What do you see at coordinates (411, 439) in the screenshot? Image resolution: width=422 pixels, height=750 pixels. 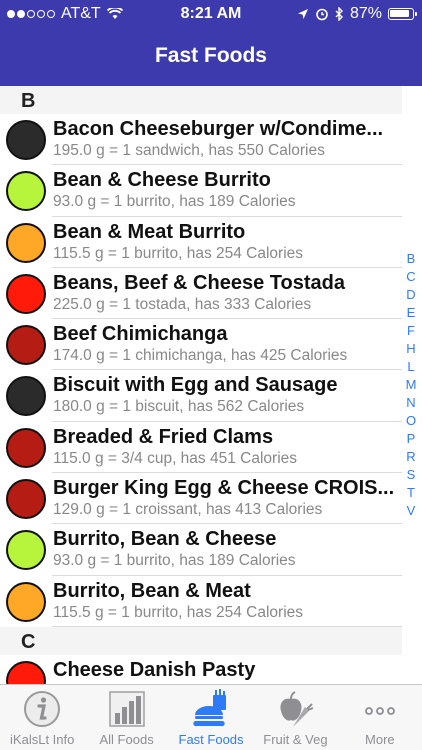 I see `index-letter: P` at bounding box center [411, 439].